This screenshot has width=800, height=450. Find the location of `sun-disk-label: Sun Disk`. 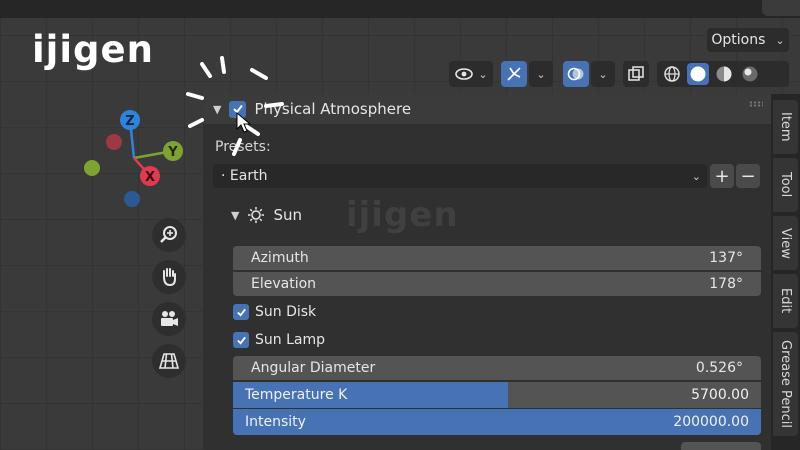

sun-disk-label: Sun Disk is located at coordinates (286, 312).